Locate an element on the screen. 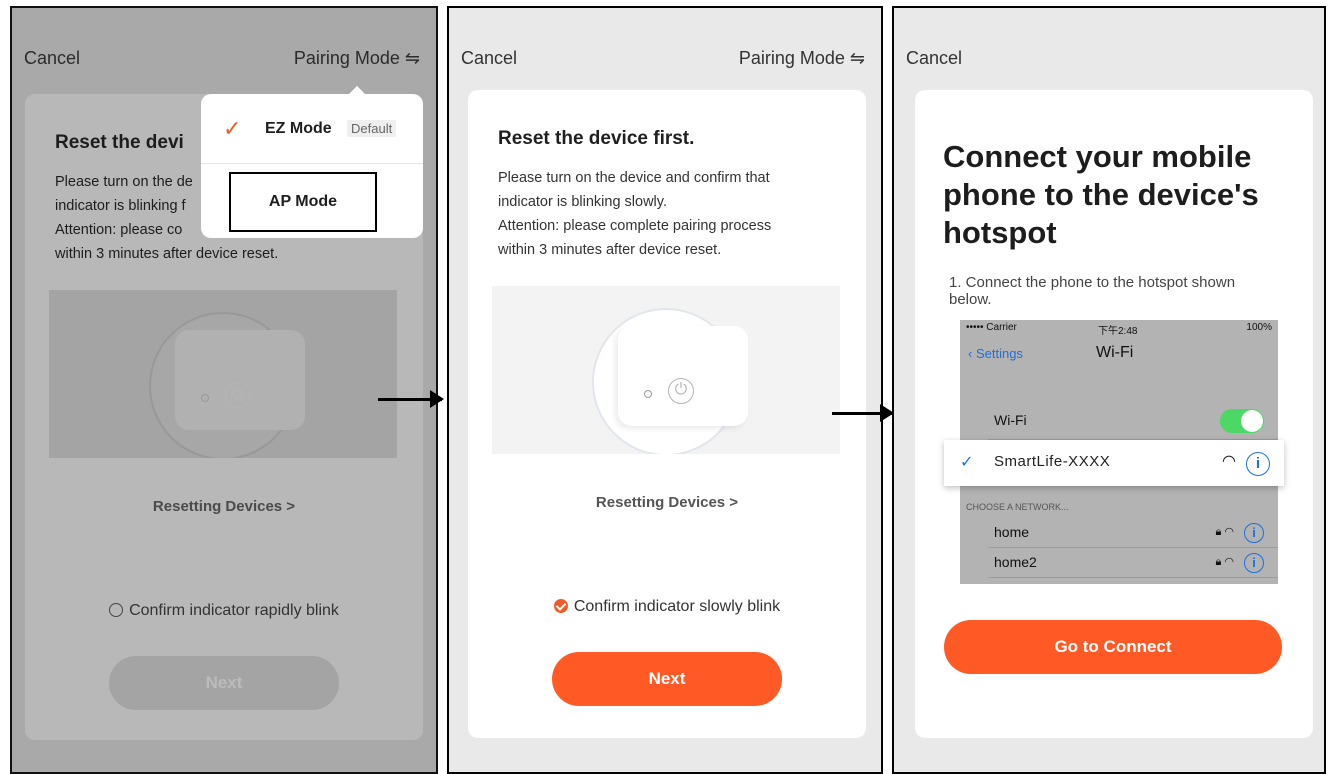 This screenshot has height=774, width=1331. confirm-radio: Confirm indicator rapidly blink is located at coordinates (224, 611).